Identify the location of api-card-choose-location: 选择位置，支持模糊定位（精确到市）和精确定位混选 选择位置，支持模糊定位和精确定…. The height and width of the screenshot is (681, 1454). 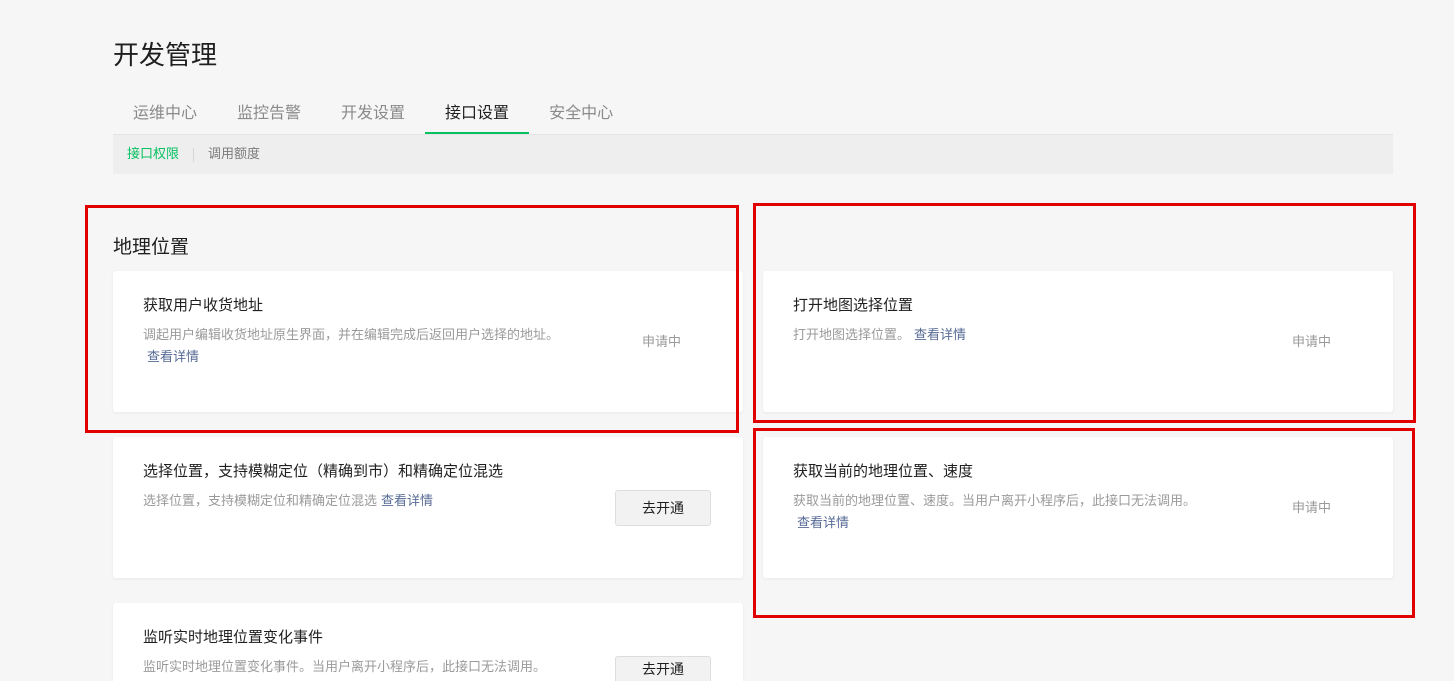
(428, 507).